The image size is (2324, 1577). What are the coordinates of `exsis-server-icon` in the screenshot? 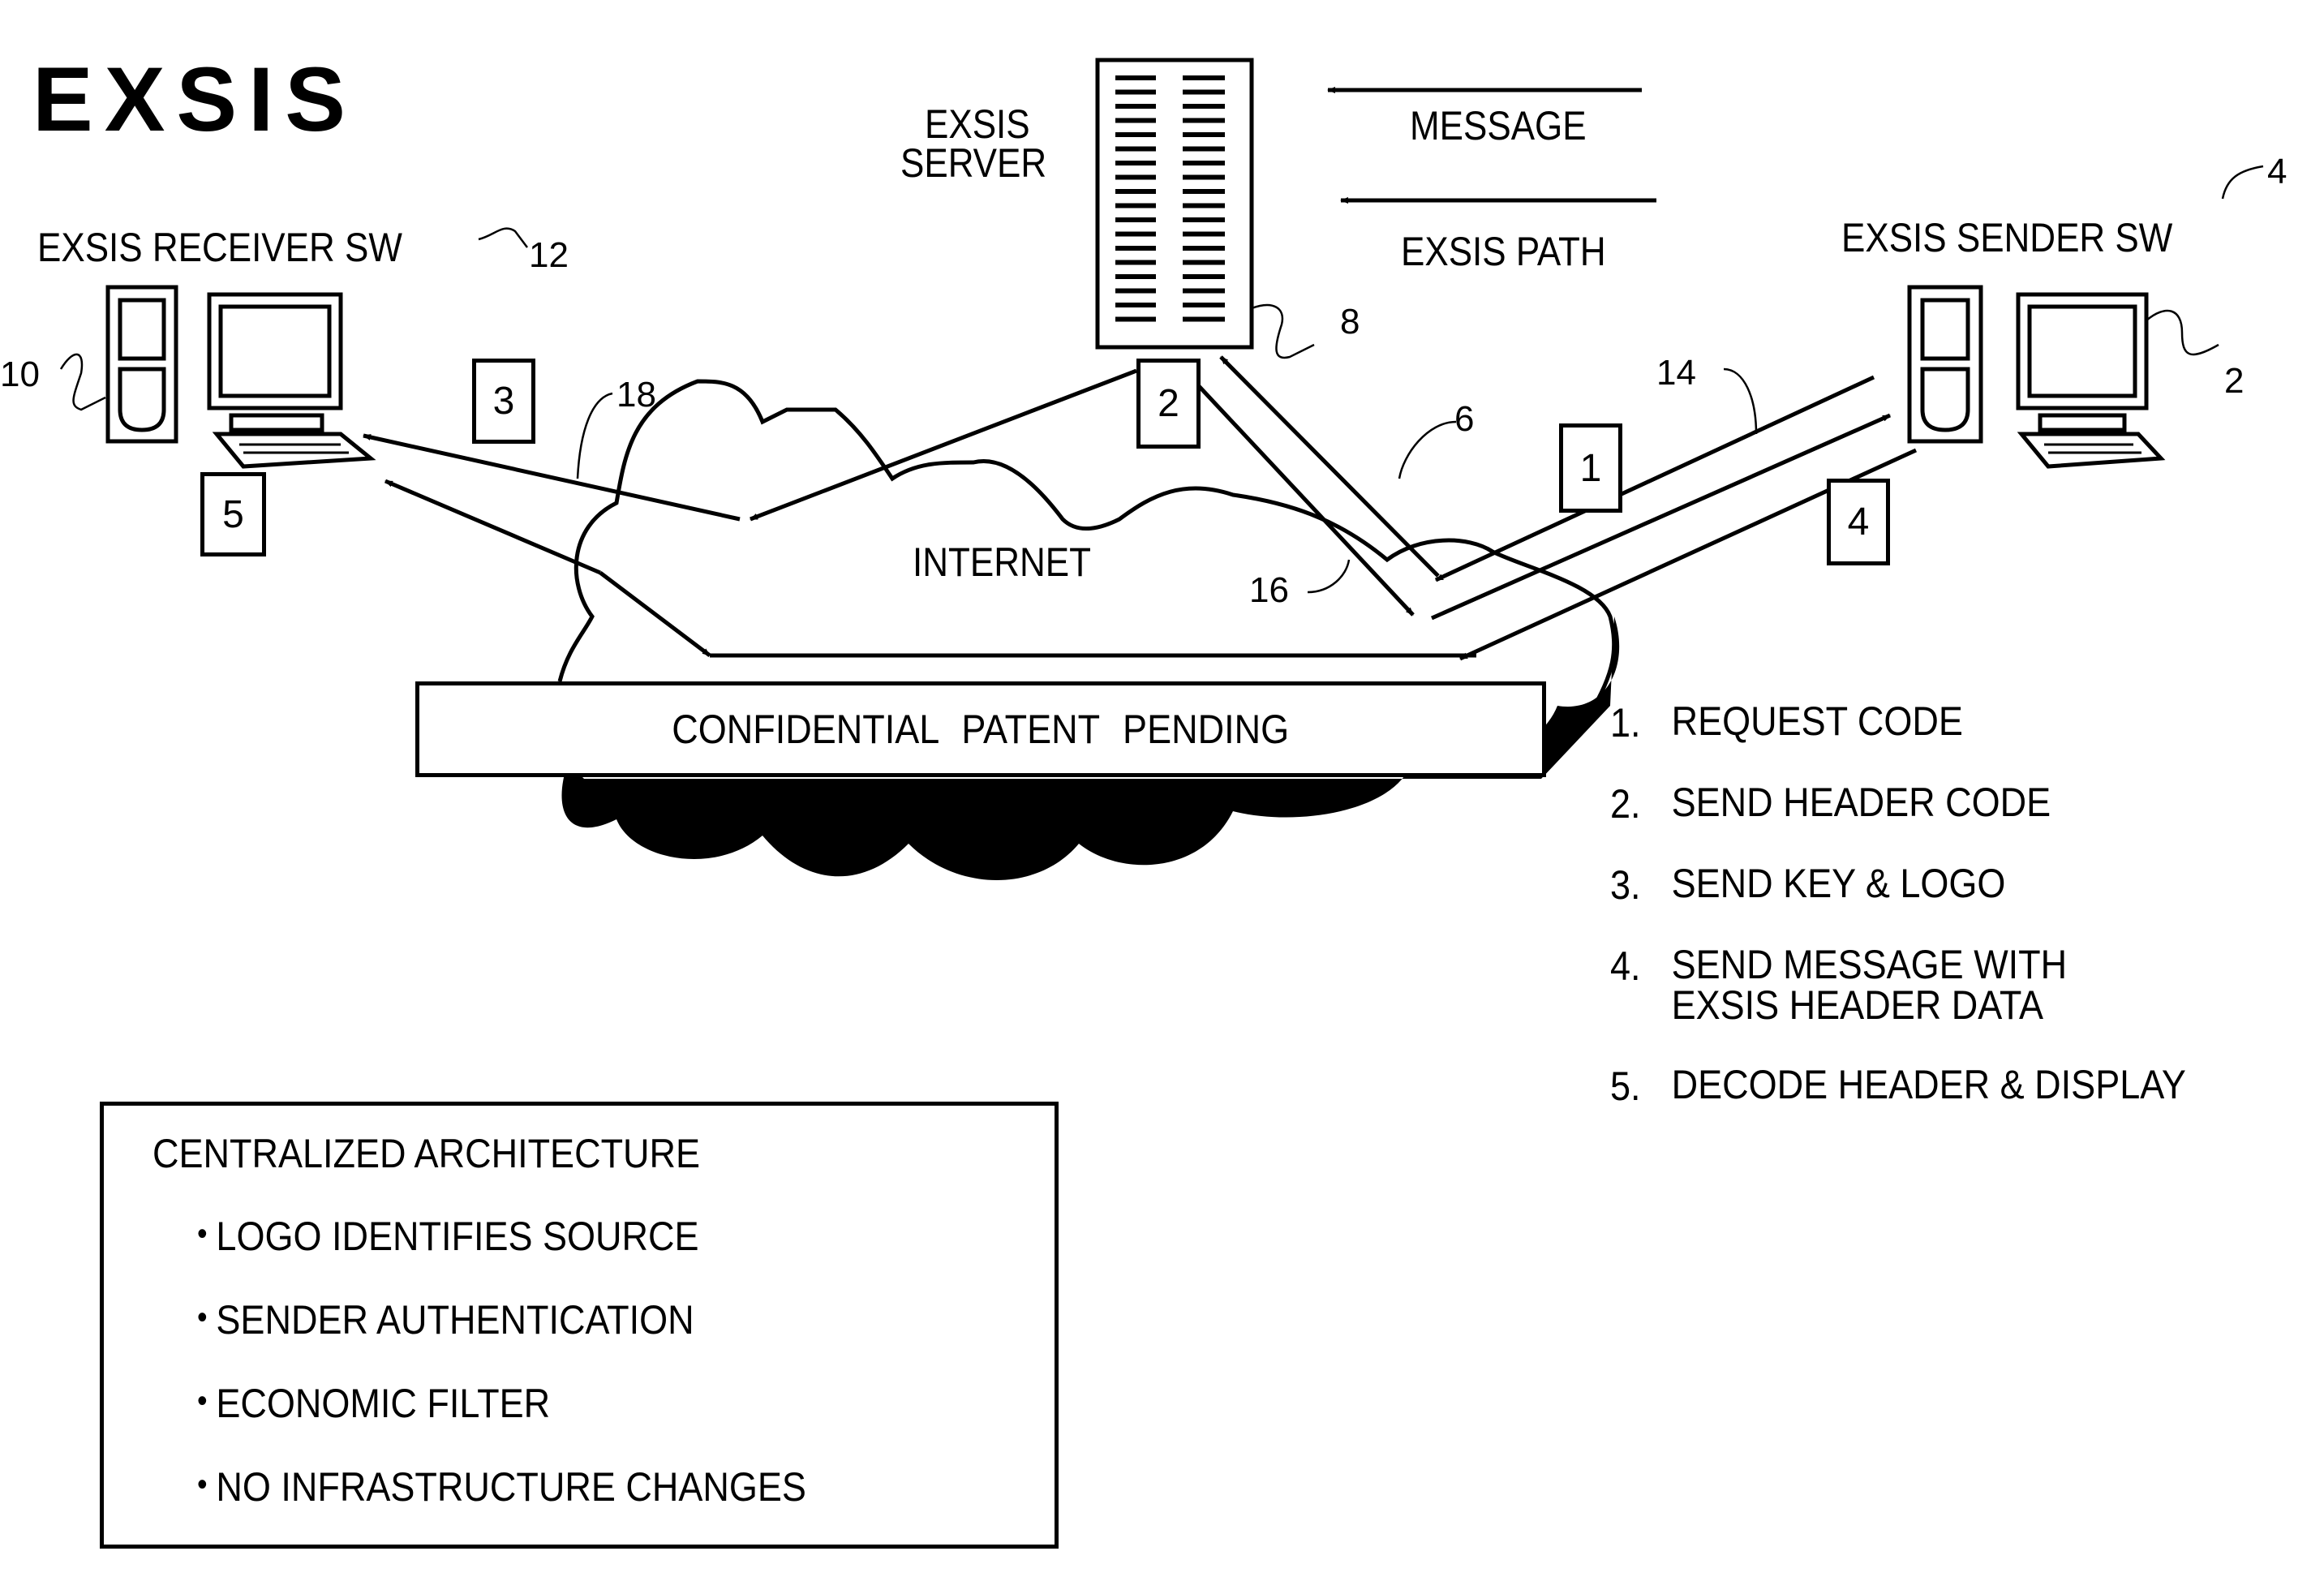 It's located at (1174, 204).